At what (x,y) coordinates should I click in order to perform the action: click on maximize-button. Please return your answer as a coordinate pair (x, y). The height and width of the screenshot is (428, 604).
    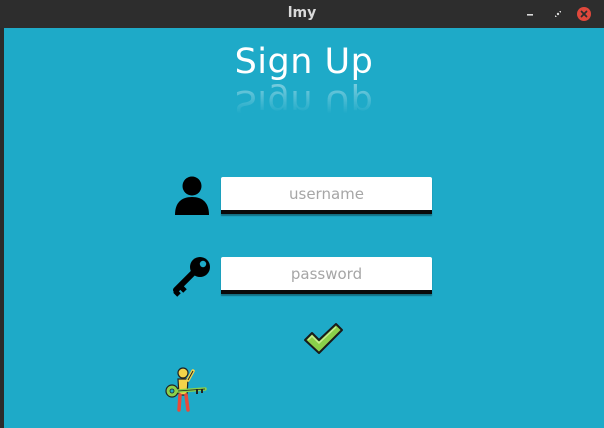
    Looking at the image, I should click on (558, 14).